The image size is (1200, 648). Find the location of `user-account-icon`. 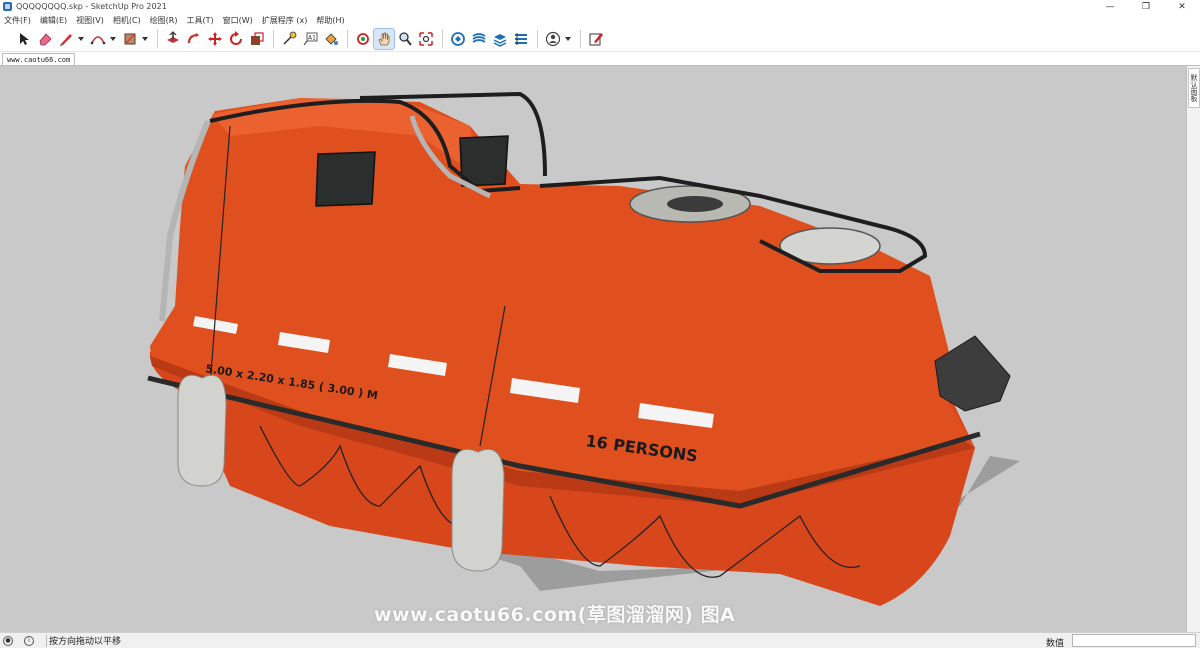

user-account-icon is located at coordinates (553, 39).